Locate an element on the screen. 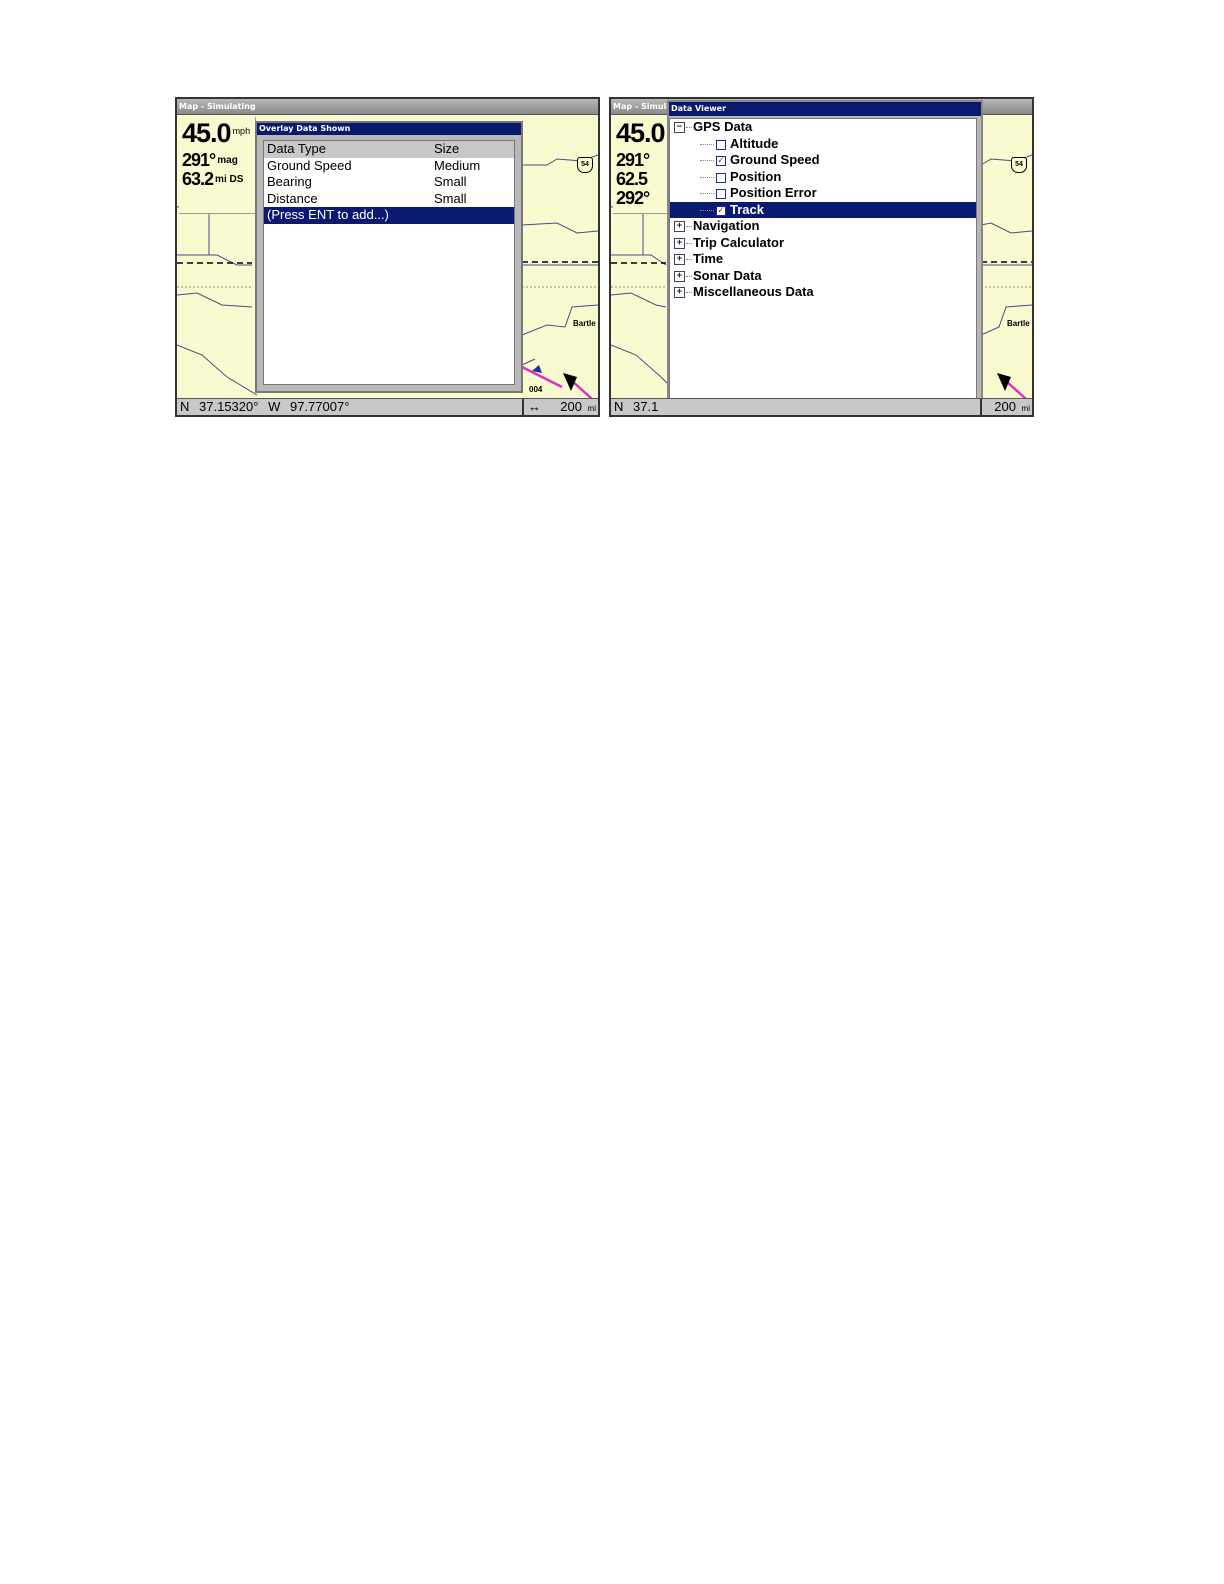 The width and height of the screenshot is (1224, 1584). tree-item-position-error: Position Error is located at coordinates (823, 193).